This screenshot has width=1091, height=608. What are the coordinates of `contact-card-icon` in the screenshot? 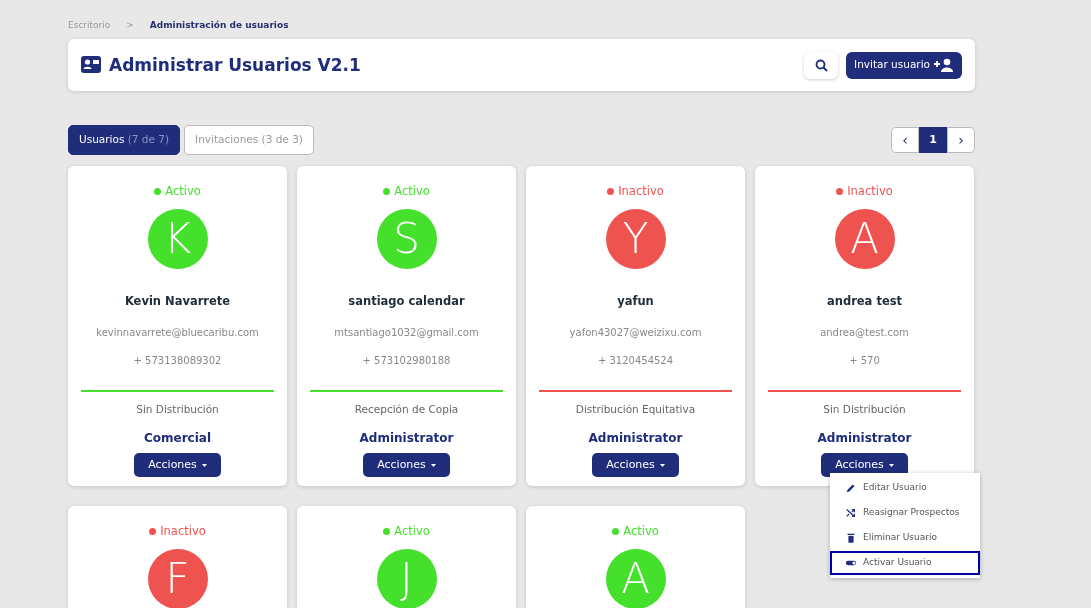 It's located at (91, 65).